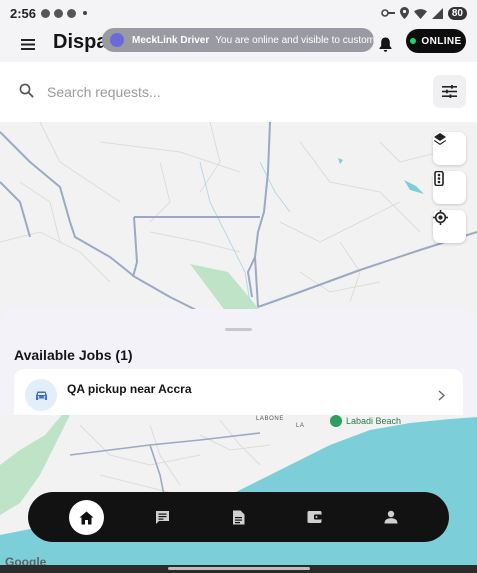 This screenshot has width=477, height=573. What do you see at coordinates (294, 40) in the screenshot?
I see `toast-message: You are online and visible to customers.` at bounding box center [294, 40].